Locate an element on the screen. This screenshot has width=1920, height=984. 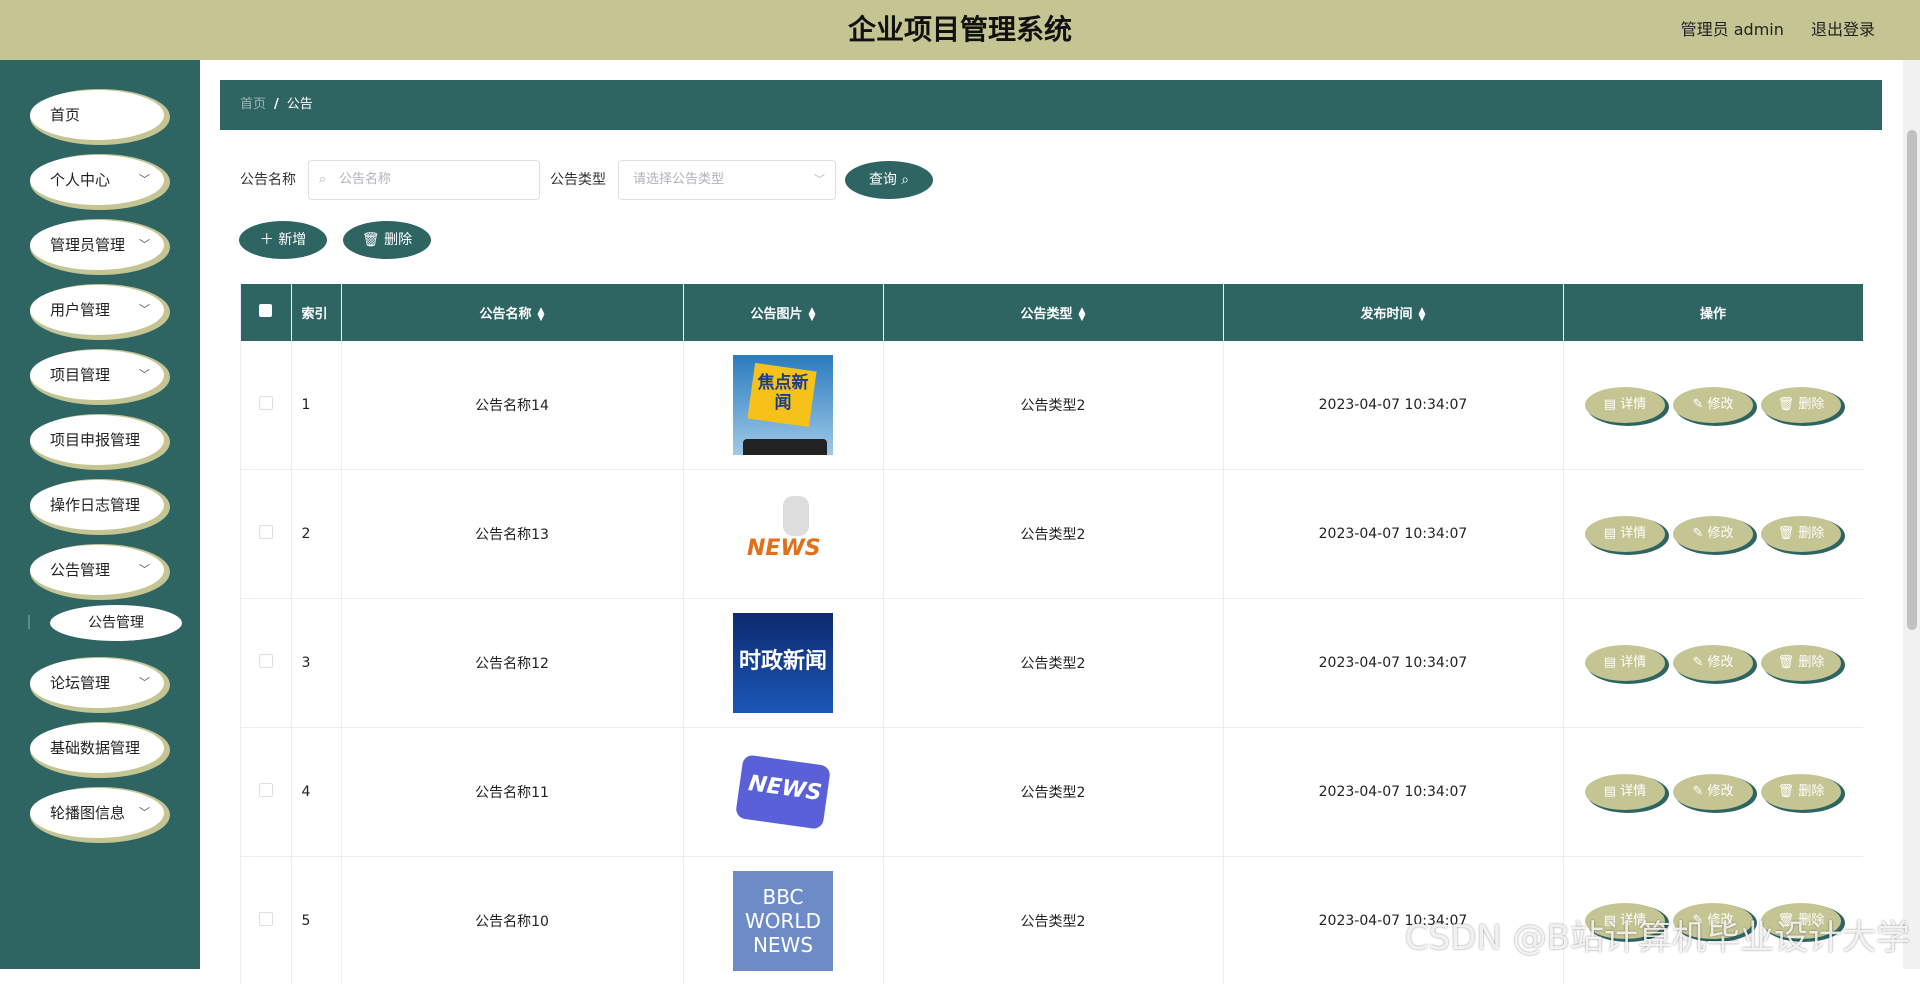
sidebar-item-base-data: 基础数据管理 is located at coordinates (97, 748).